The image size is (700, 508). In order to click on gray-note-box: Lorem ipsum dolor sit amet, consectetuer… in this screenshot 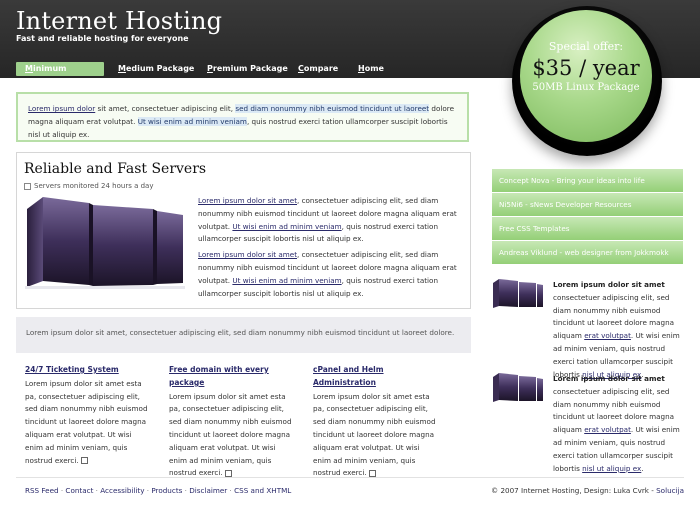, I will do `click(243, 335)`.